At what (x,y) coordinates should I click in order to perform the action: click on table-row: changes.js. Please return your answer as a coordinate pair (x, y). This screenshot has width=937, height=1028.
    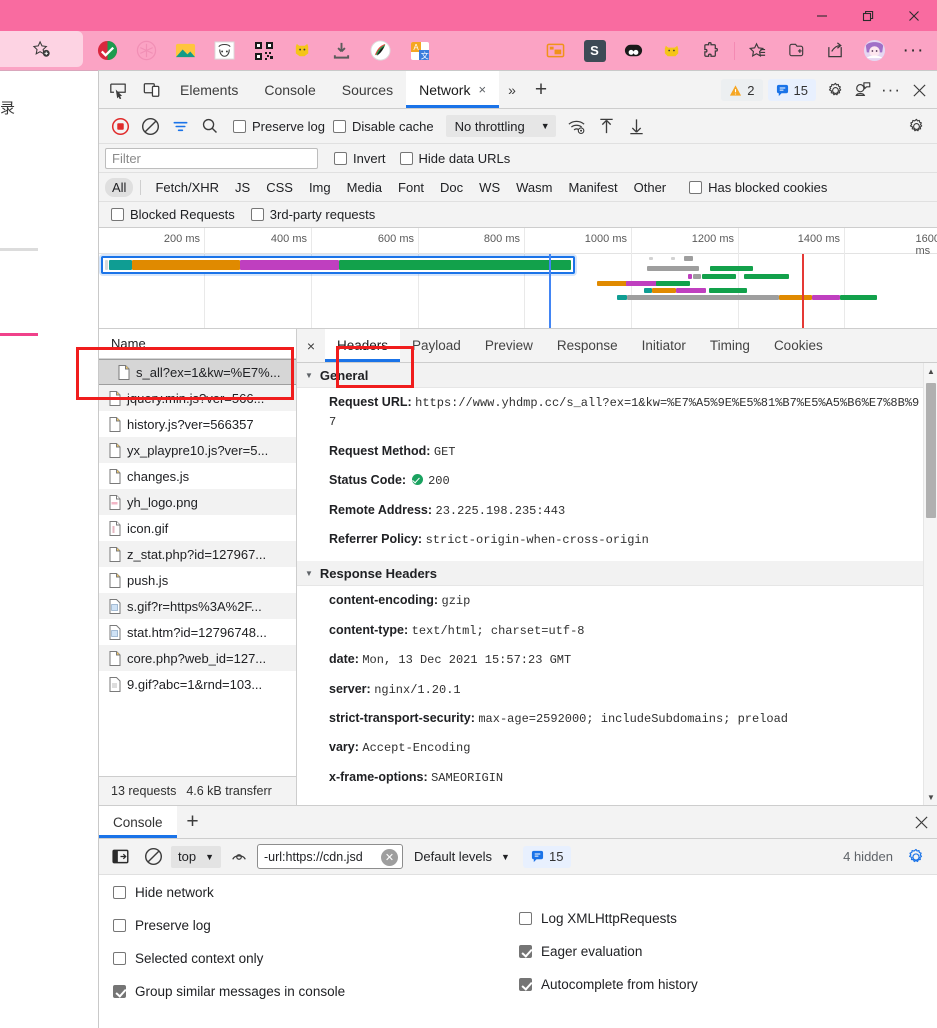
    Looking at the image, I should click on (197, 476).